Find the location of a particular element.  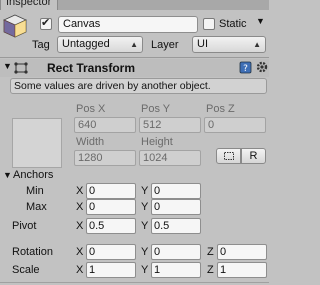

anchor-min-x-axis: X is located at coordinates (80, 191).